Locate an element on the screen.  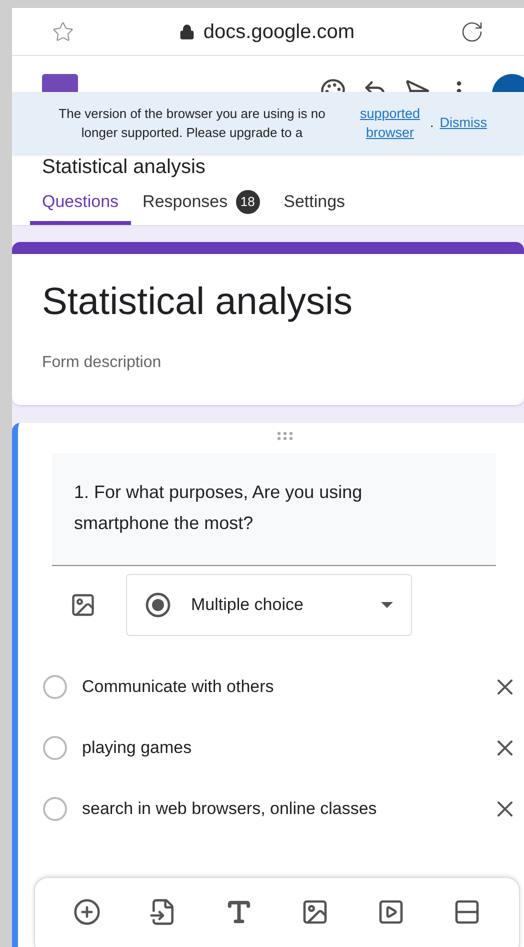
bookmark-star-icon is located at coordinates (63, 31).